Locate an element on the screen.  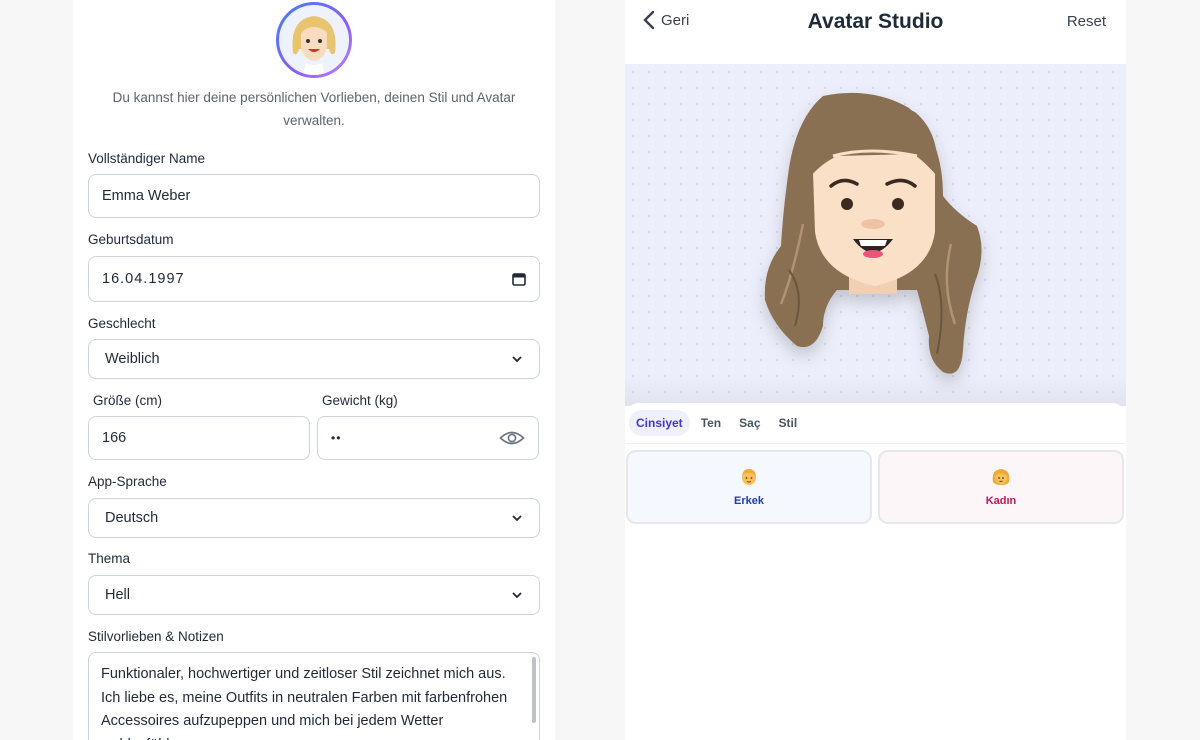
gender-option-label: Erkek is located at coordinates (749, 501).